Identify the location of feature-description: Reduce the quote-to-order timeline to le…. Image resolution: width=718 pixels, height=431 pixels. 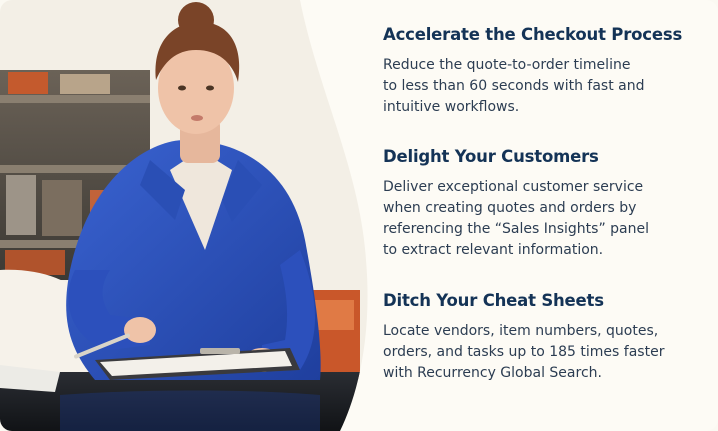
(514, 86).